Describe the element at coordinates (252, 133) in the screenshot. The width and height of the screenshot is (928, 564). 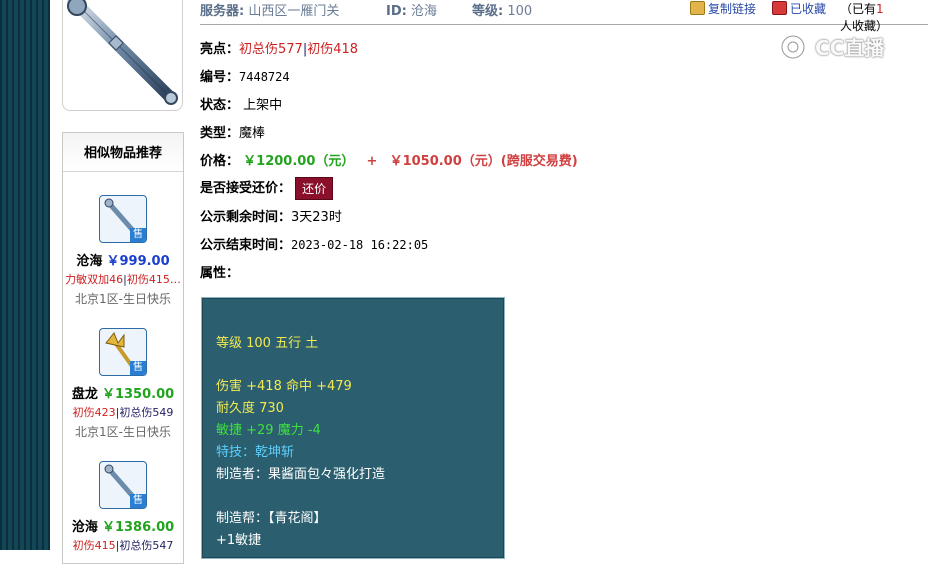
I see `type-value: 魔棒` at that location.